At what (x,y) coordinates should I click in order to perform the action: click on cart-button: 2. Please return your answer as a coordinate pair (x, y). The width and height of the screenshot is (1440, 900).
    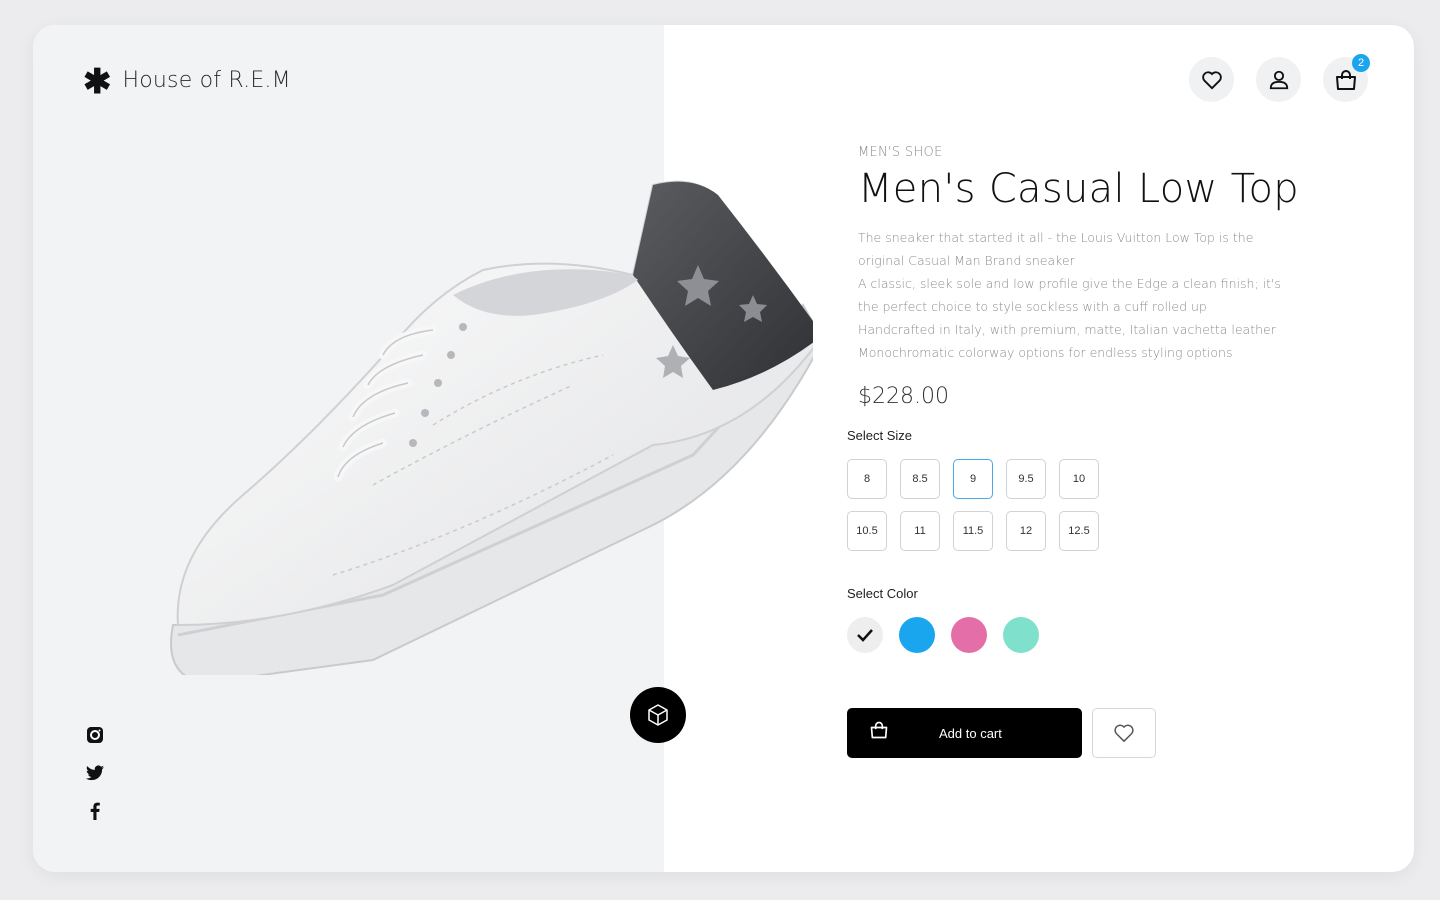
    Looking at the image, I should click on (1346, 78).